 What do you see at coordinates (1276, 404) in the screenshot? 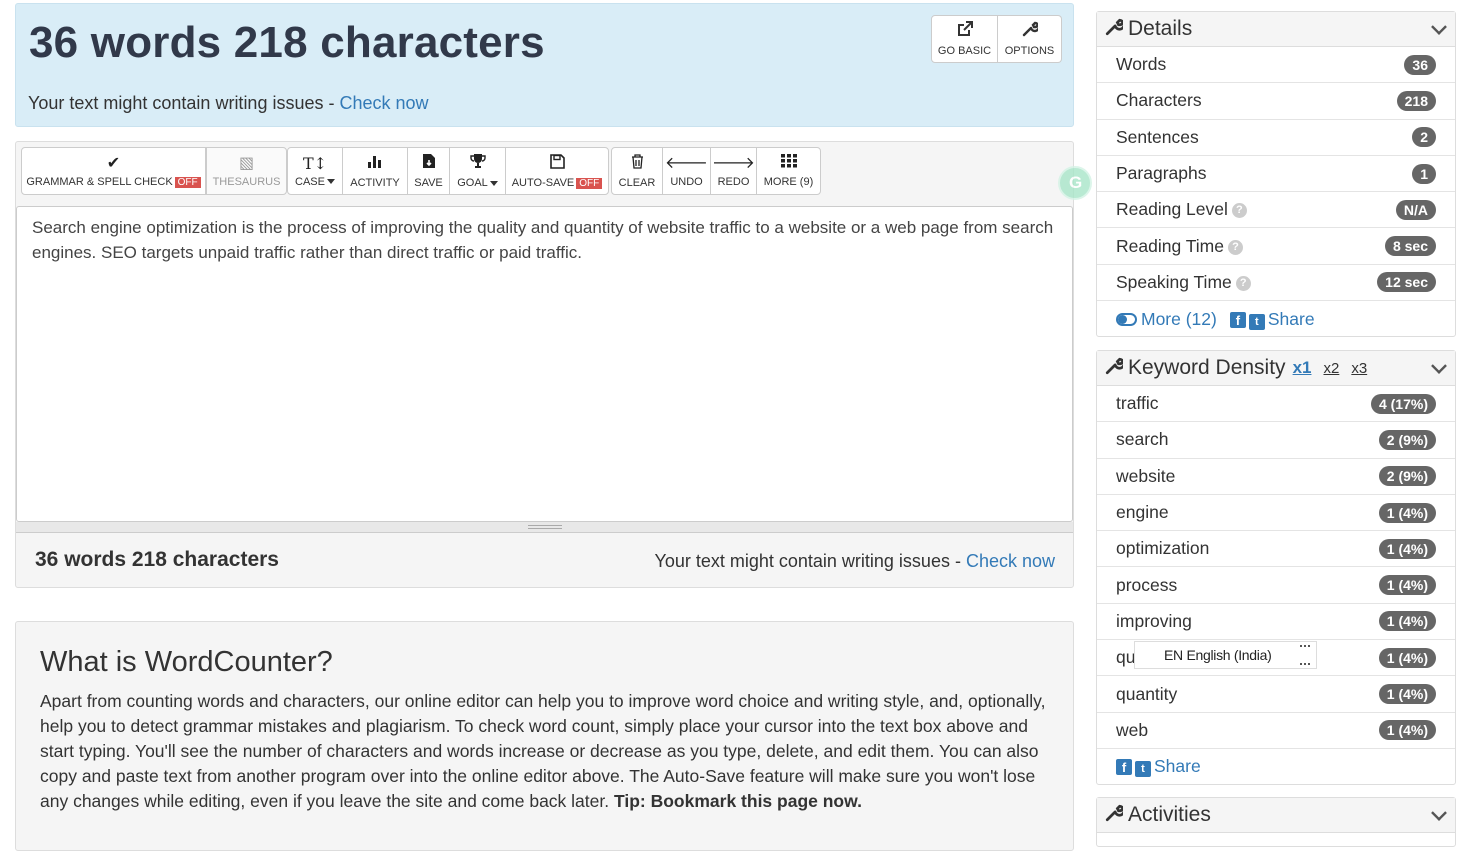
I see `keyword-row: traffic 4 (17%)` at bounding box center [1276, 404].